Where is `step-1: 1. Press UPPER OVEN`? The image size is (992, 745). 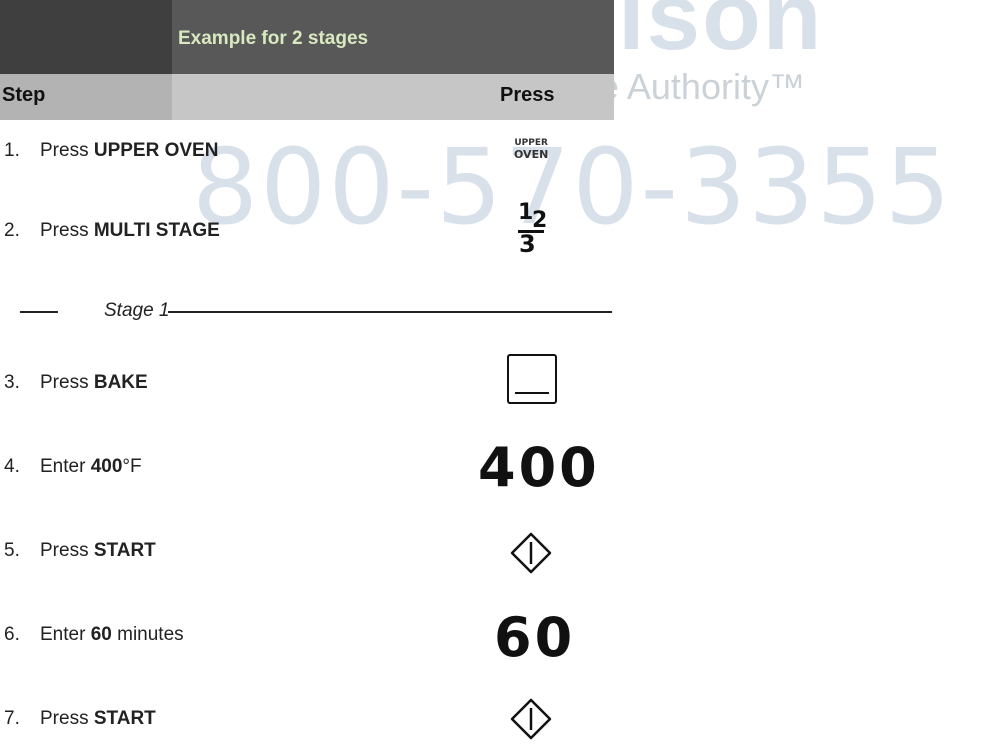
step-1: 1. Press UPPER OVEN is located at coordinates (109, 151).